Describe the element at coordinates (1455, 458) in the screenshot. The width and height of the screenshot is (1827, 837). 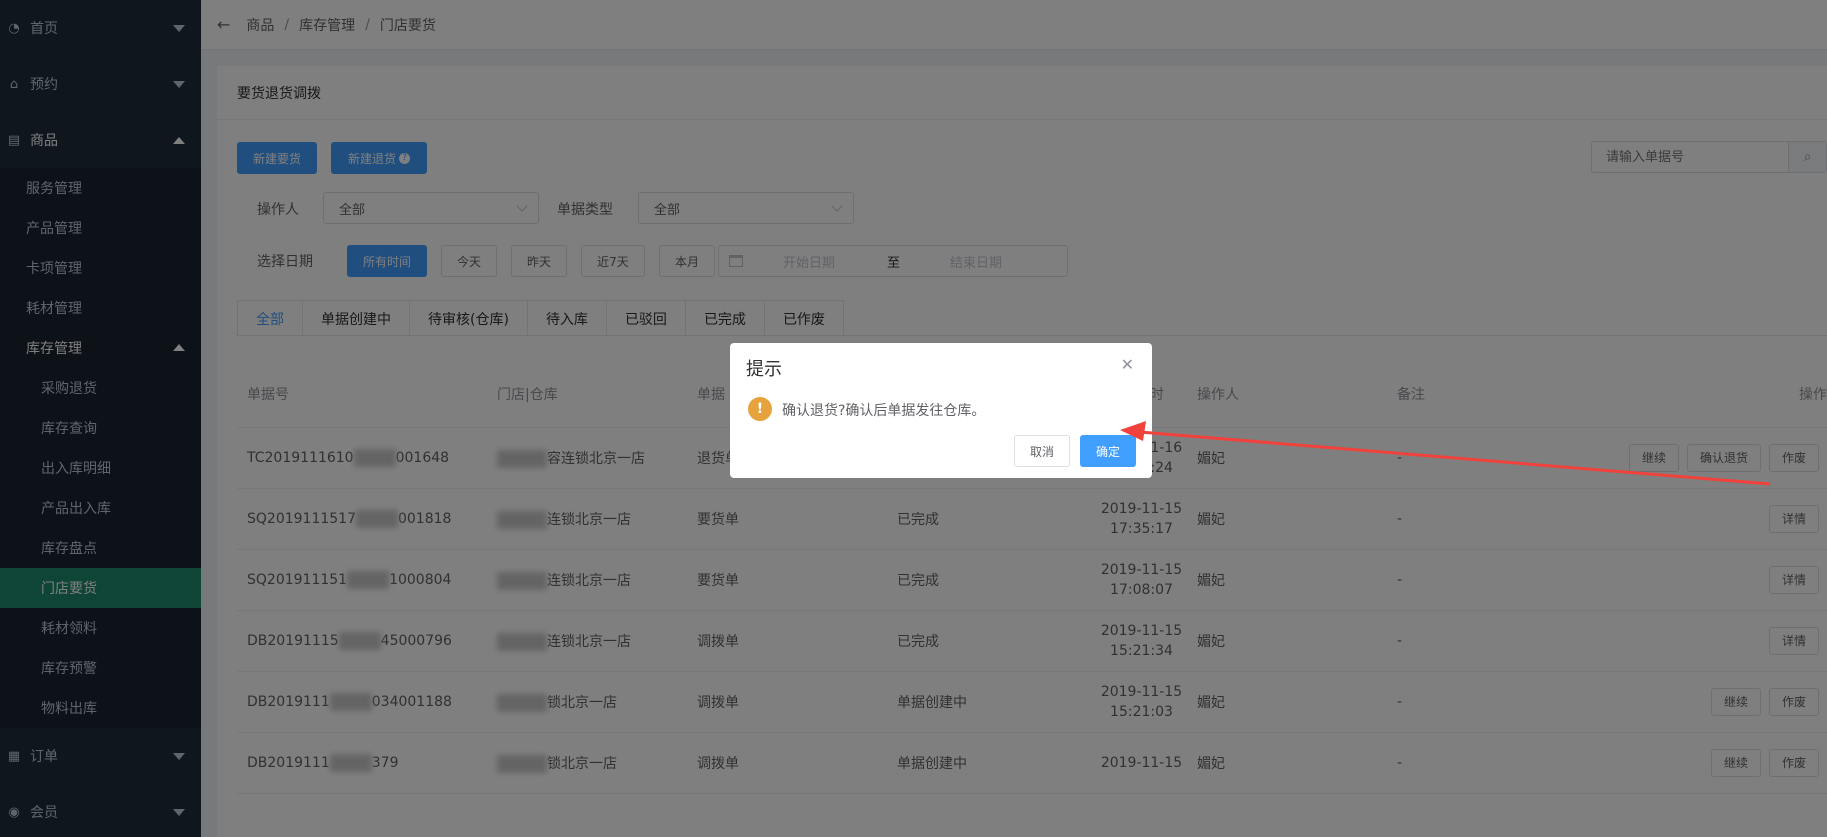
I see `arrow-line` at that location.